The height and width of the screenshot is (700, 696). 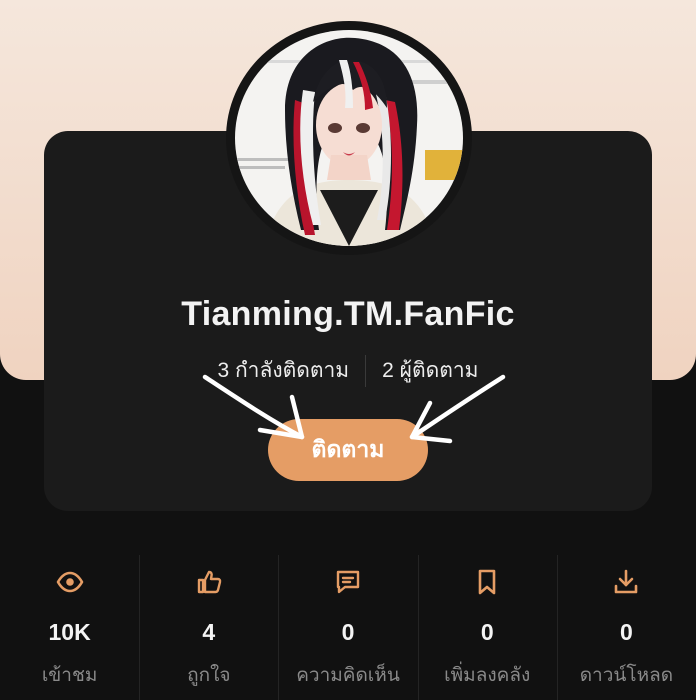 I want to click on username: Tianming.TM.FanFic, so click(x=348, y=314).